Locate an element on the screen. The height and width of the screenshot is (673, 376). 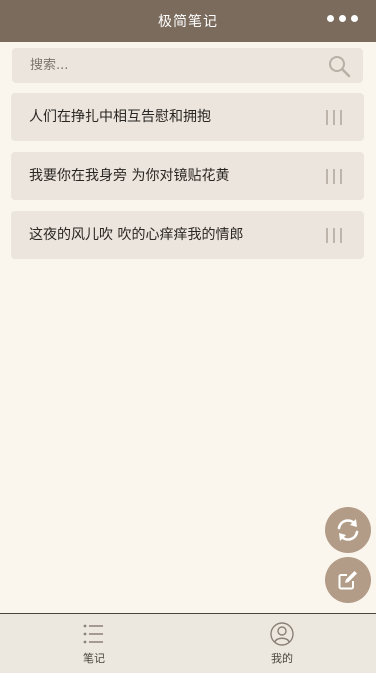
search-input is located at coordinates (175, 65).